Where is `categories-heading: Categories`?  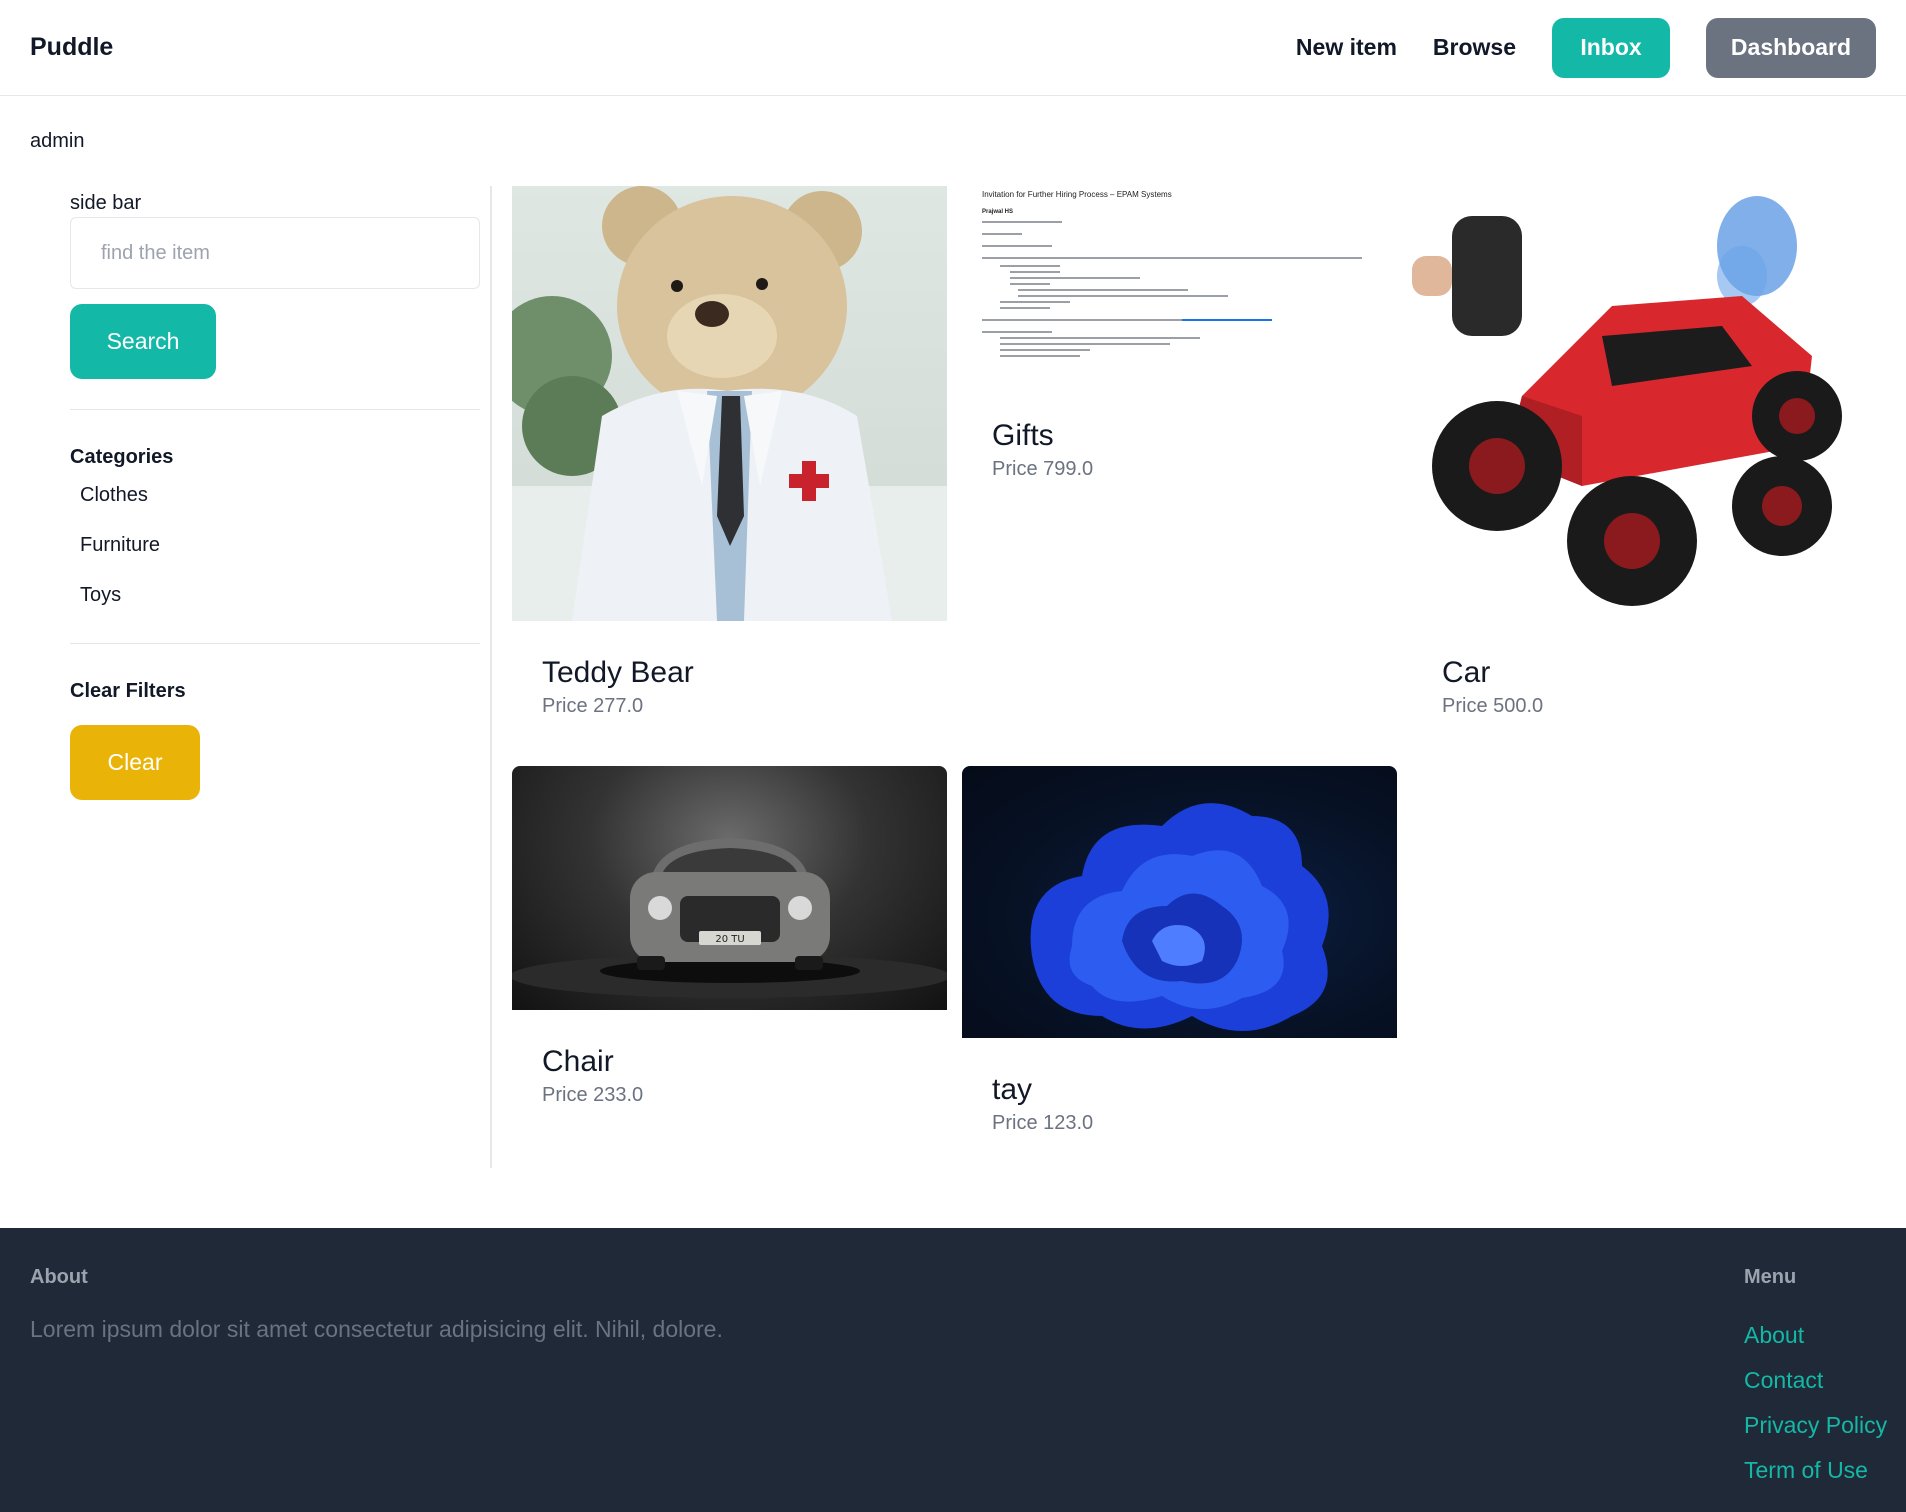
categories-heading: Categories is located at coordinates (122, 457).